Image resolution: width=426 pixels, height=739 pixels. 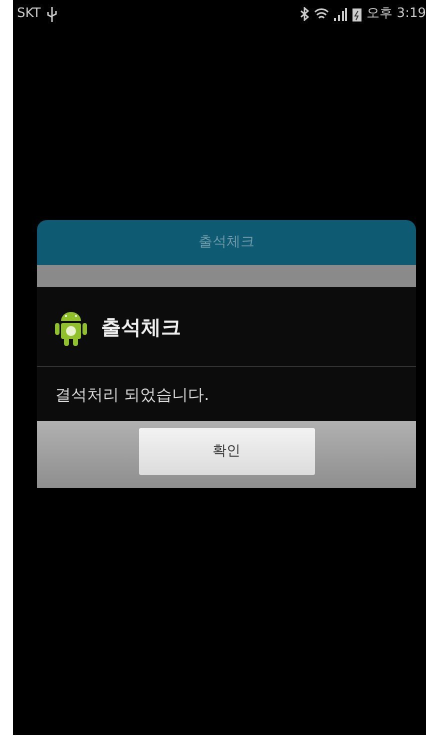 What do you see at coordinates (340, 14) in the screenshot?
I see `signal-icon` at bounding box center [340, 14].